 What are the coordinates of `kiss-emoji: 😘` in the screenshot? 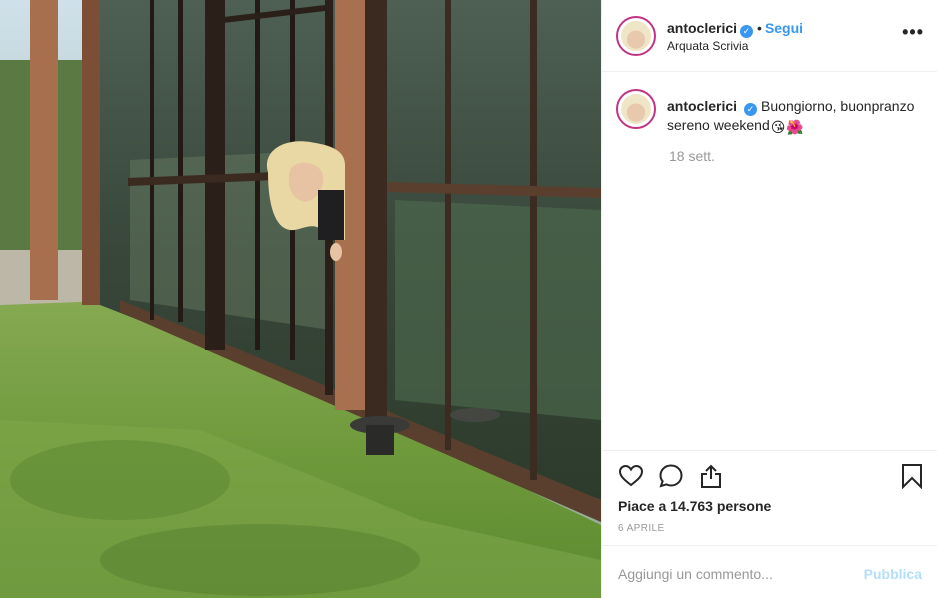 It's located at (778, 127).